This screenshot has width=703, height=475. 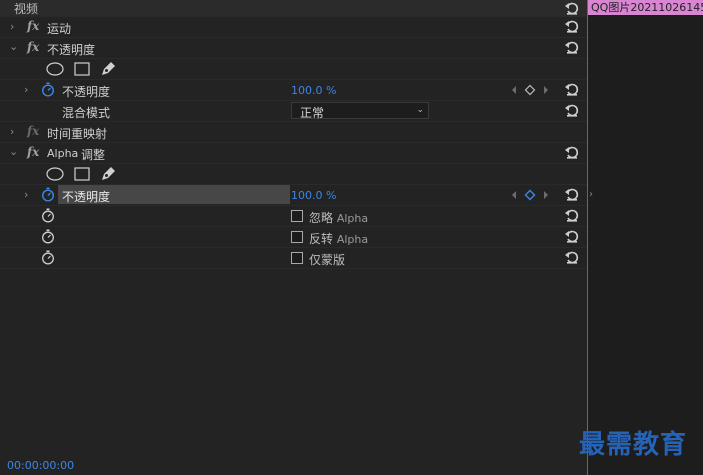 I want to click on opacity-param-row: › 不透明度 100.0 %, so click(x=293, y=90).